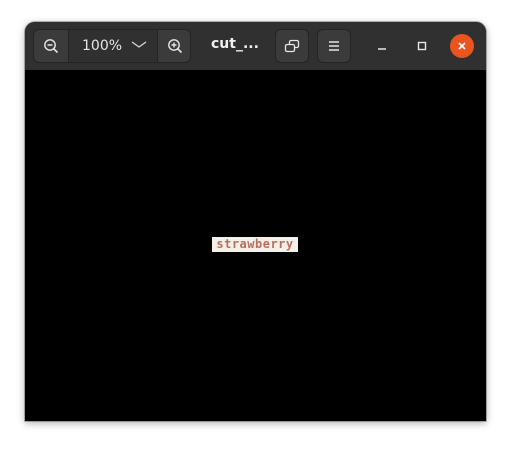 This screenshot has height=449, width=511. Describe the element at coordinates (139, 44) in the screenshot. I see `chevron-down-icon` at that location.